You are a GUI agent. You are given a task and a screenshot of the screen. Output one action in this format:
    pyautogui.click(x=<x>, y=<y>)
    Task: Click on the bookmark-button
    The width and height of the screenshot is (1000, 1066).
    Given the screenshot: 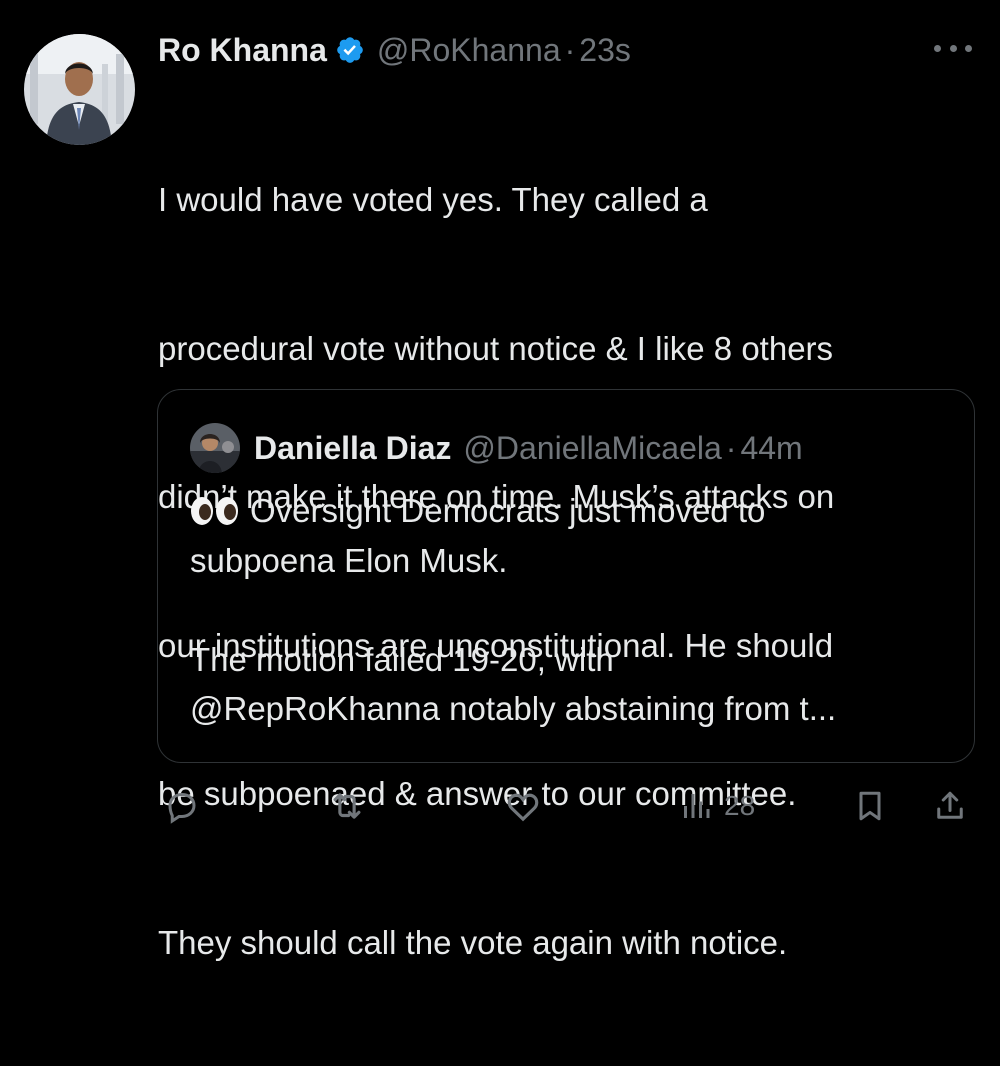 What is the action you would take?
    pyautogui.click(x=870, y=806)
    